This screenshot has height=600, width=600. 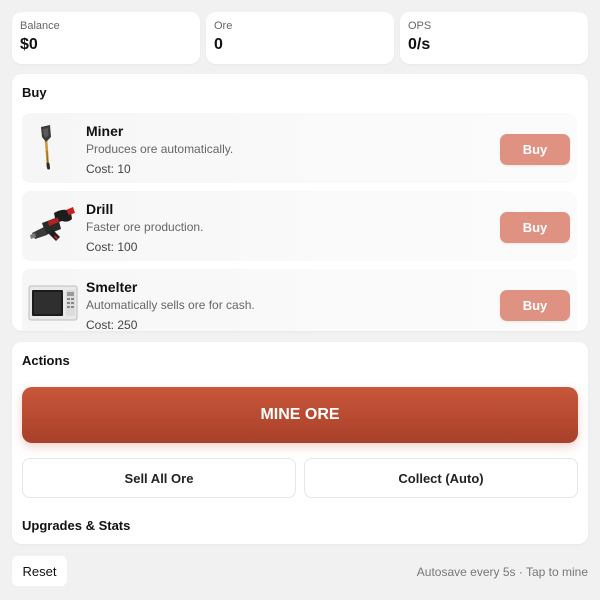 I want to click on item-cost: Cost: 250, so click(x=112, y=324).